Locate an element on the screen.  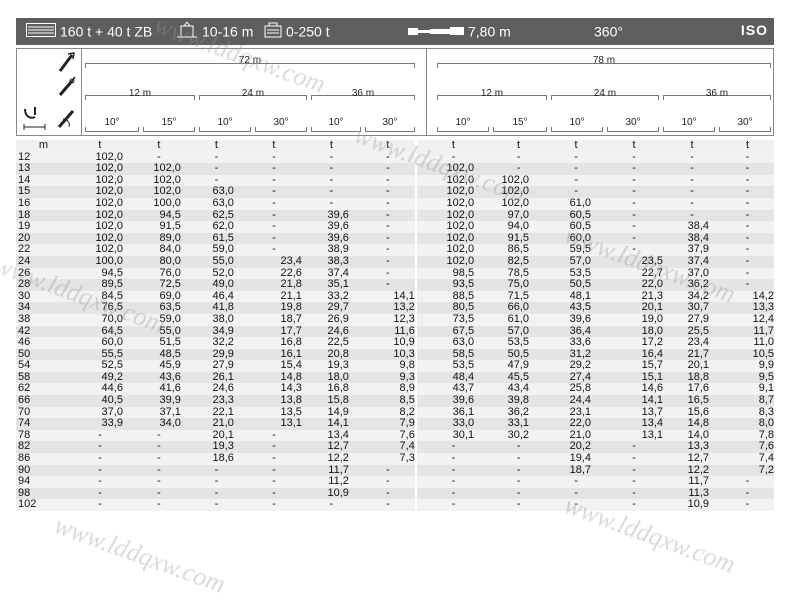
load-cell: 11,0 is located at coordinates (747, 342).